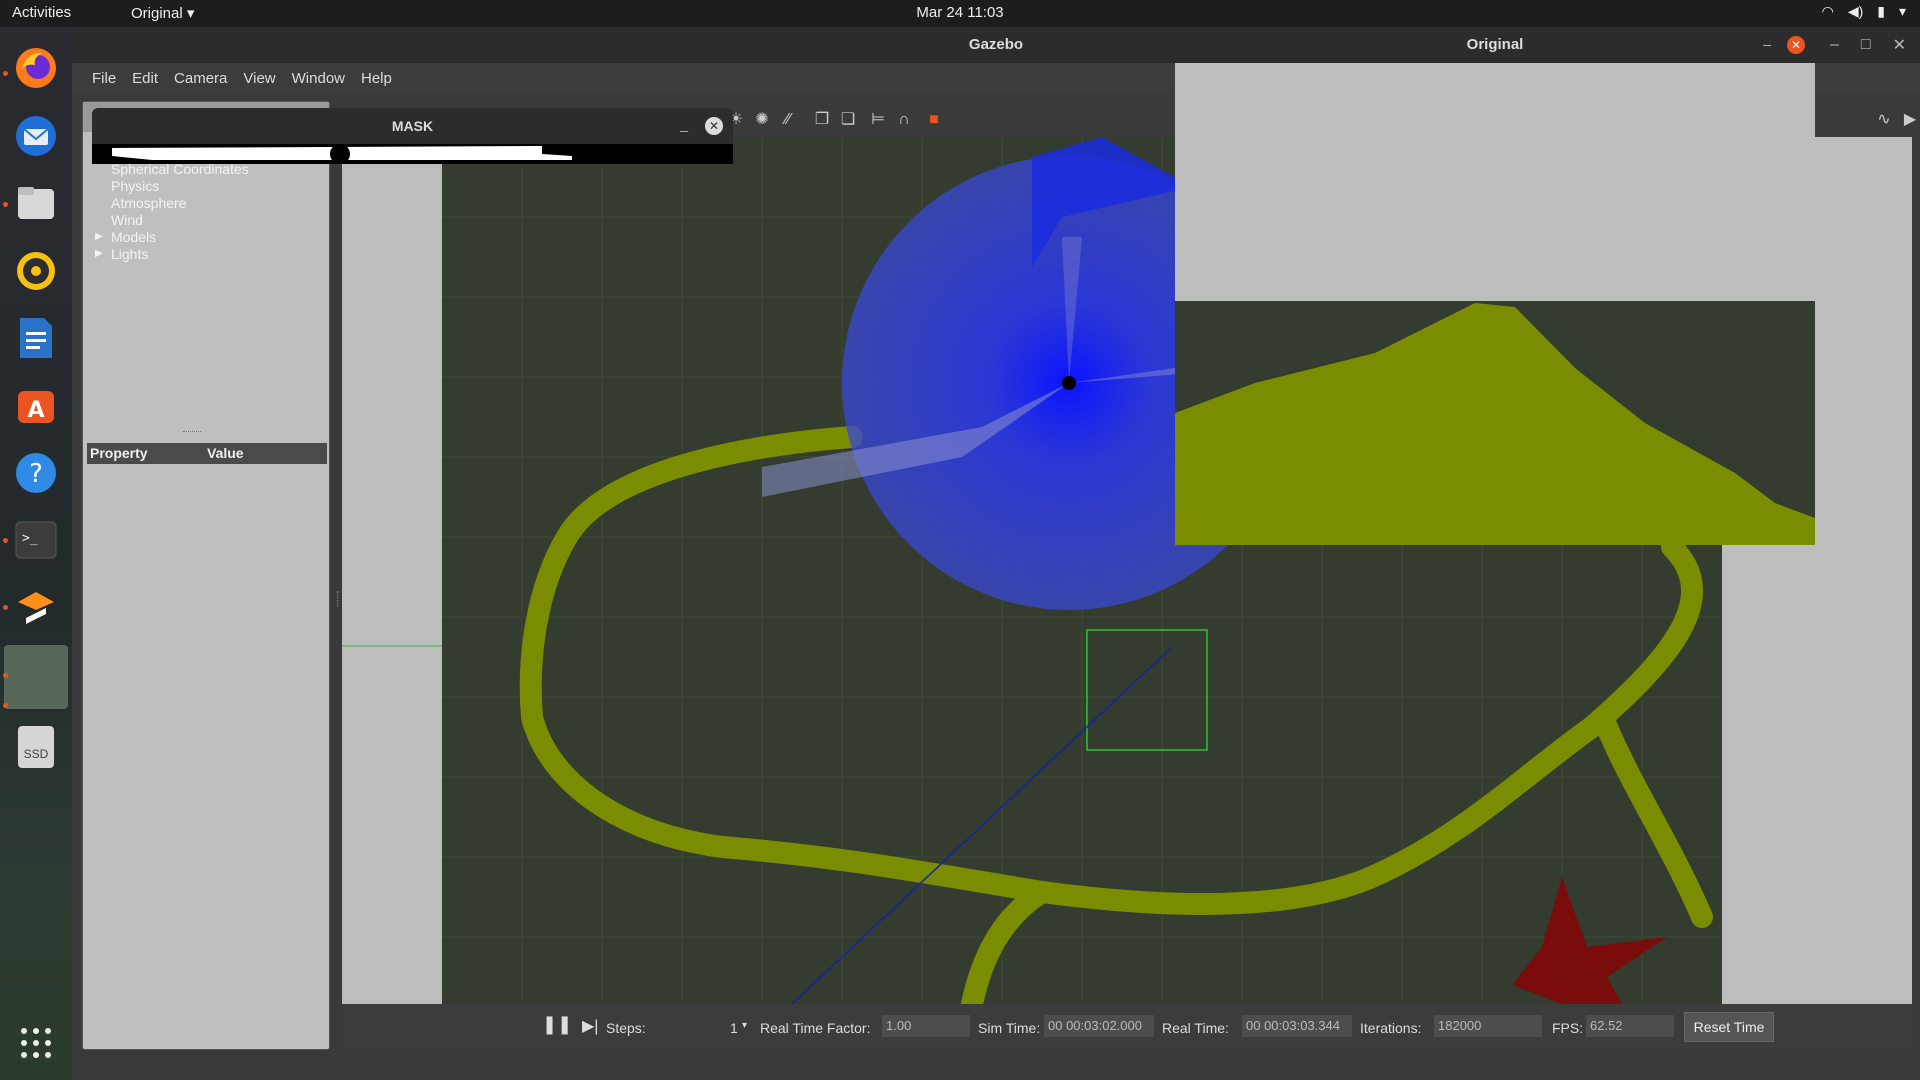  I want to click on help-icon: ?, so click(36, 473).